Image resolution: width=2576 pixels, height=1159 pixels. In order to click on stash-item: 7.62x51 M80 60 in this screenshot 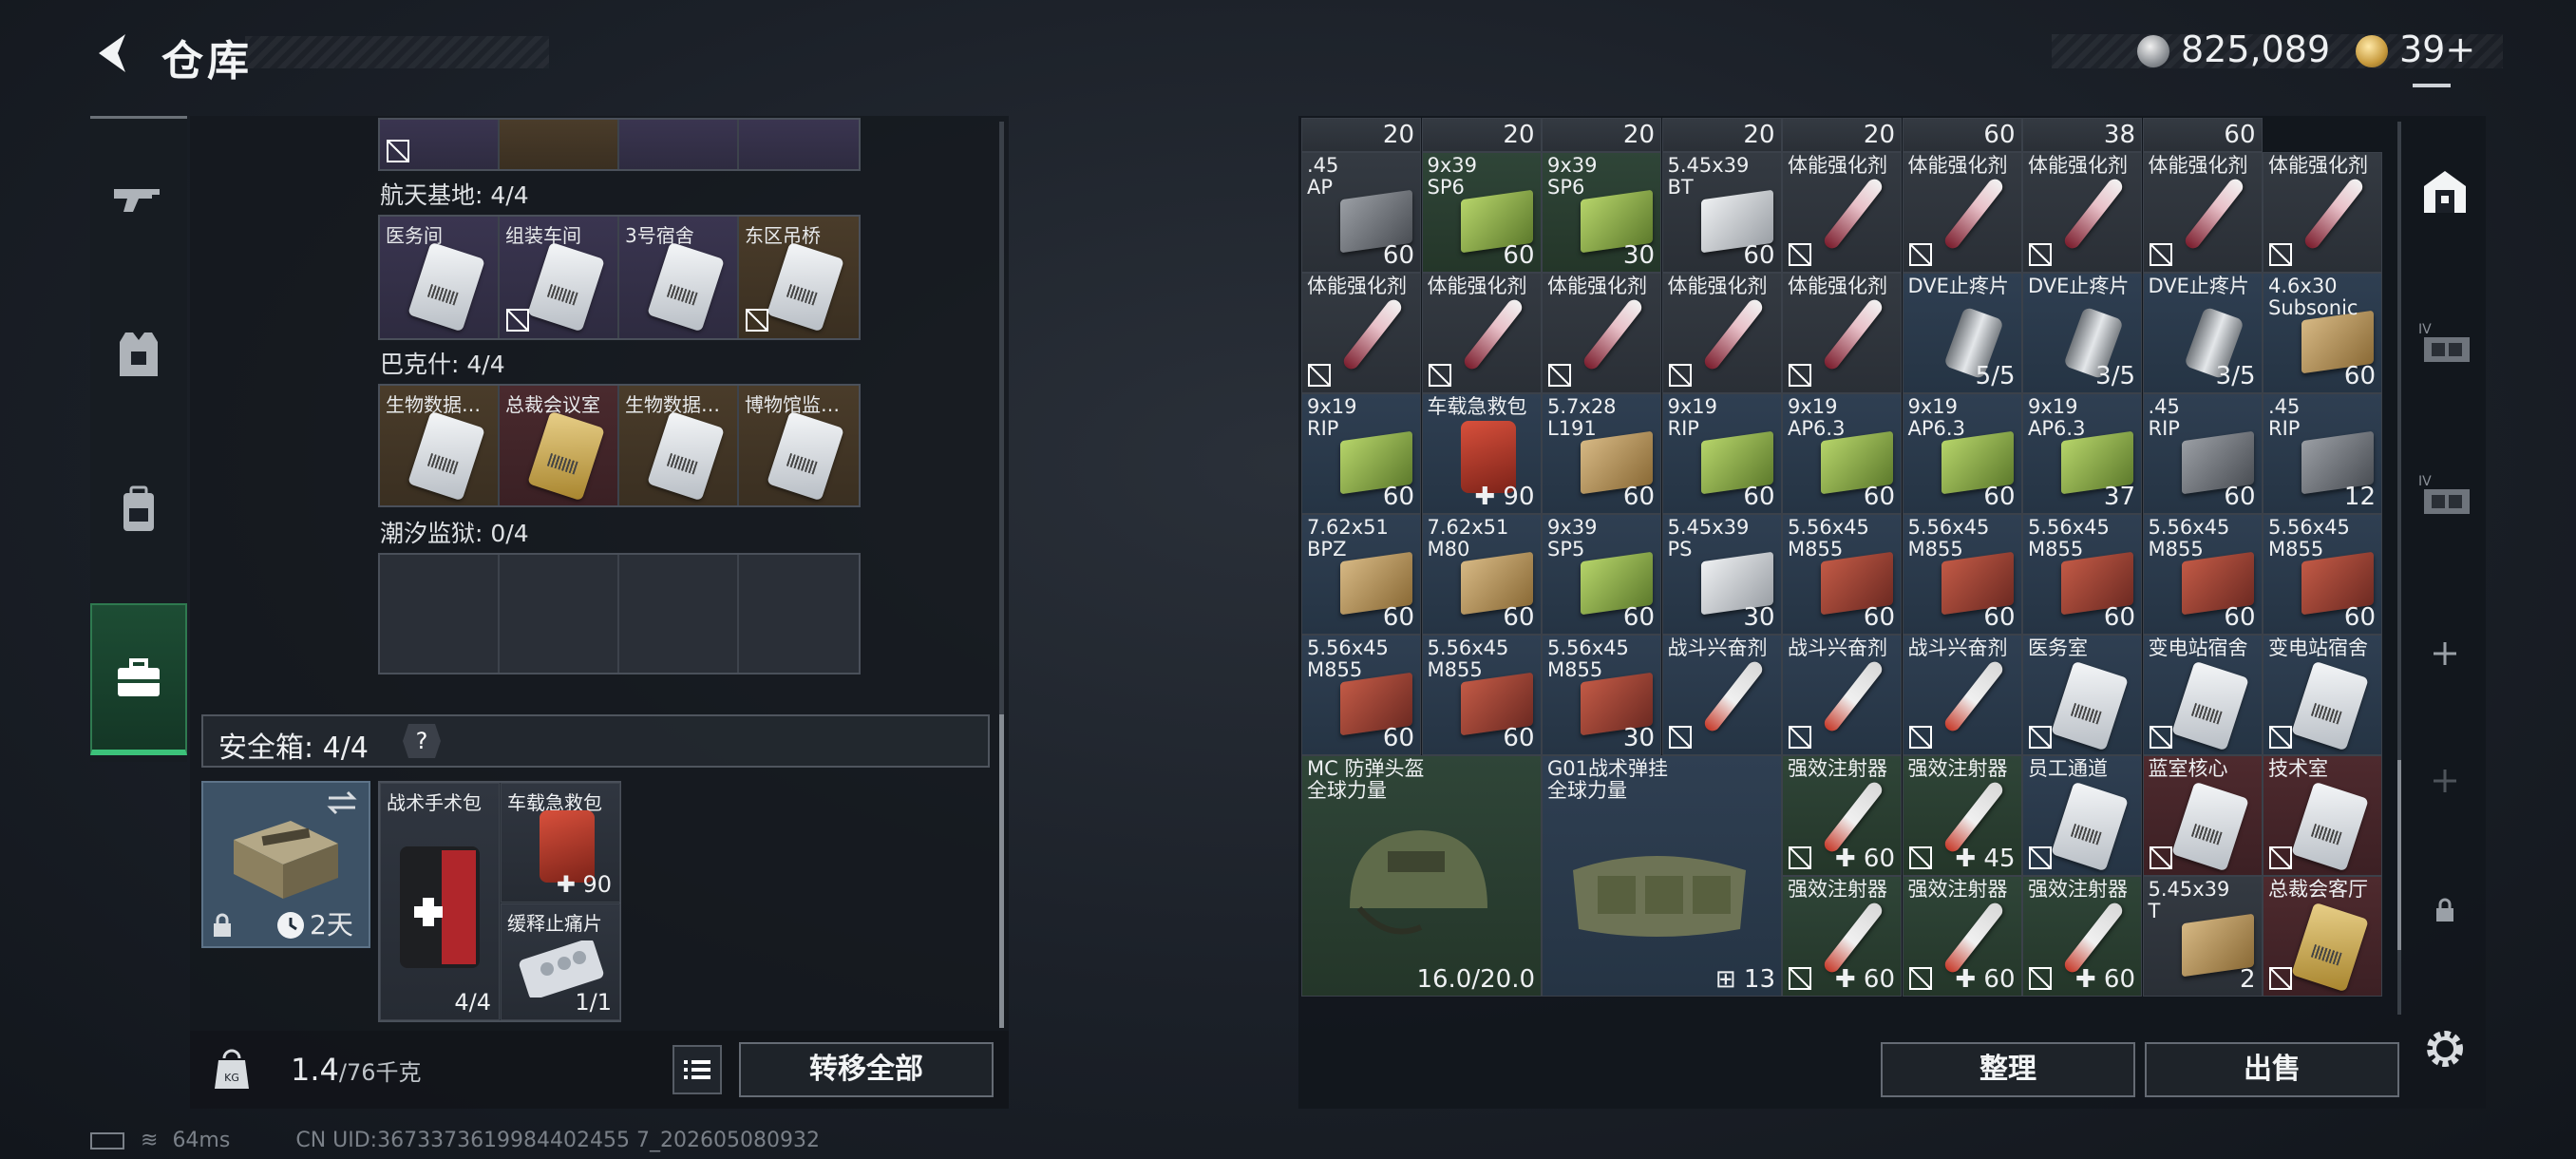, I will do `click(1481, 574)`.